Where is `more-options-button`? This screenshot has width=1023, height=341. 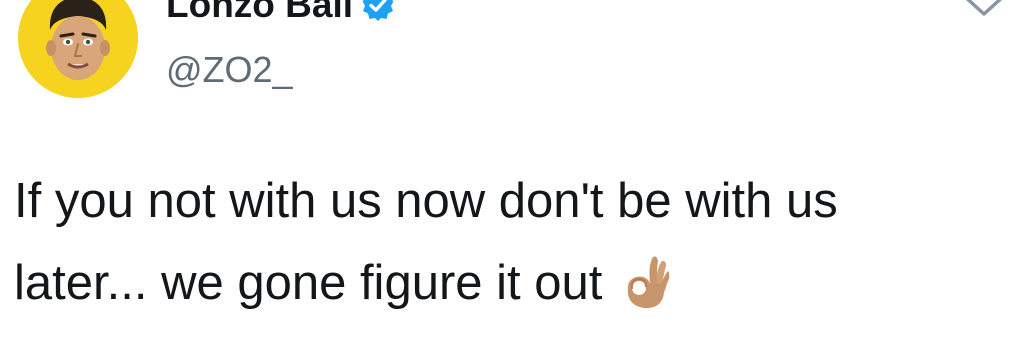 more-options-button is located at coordinates (984, 10).